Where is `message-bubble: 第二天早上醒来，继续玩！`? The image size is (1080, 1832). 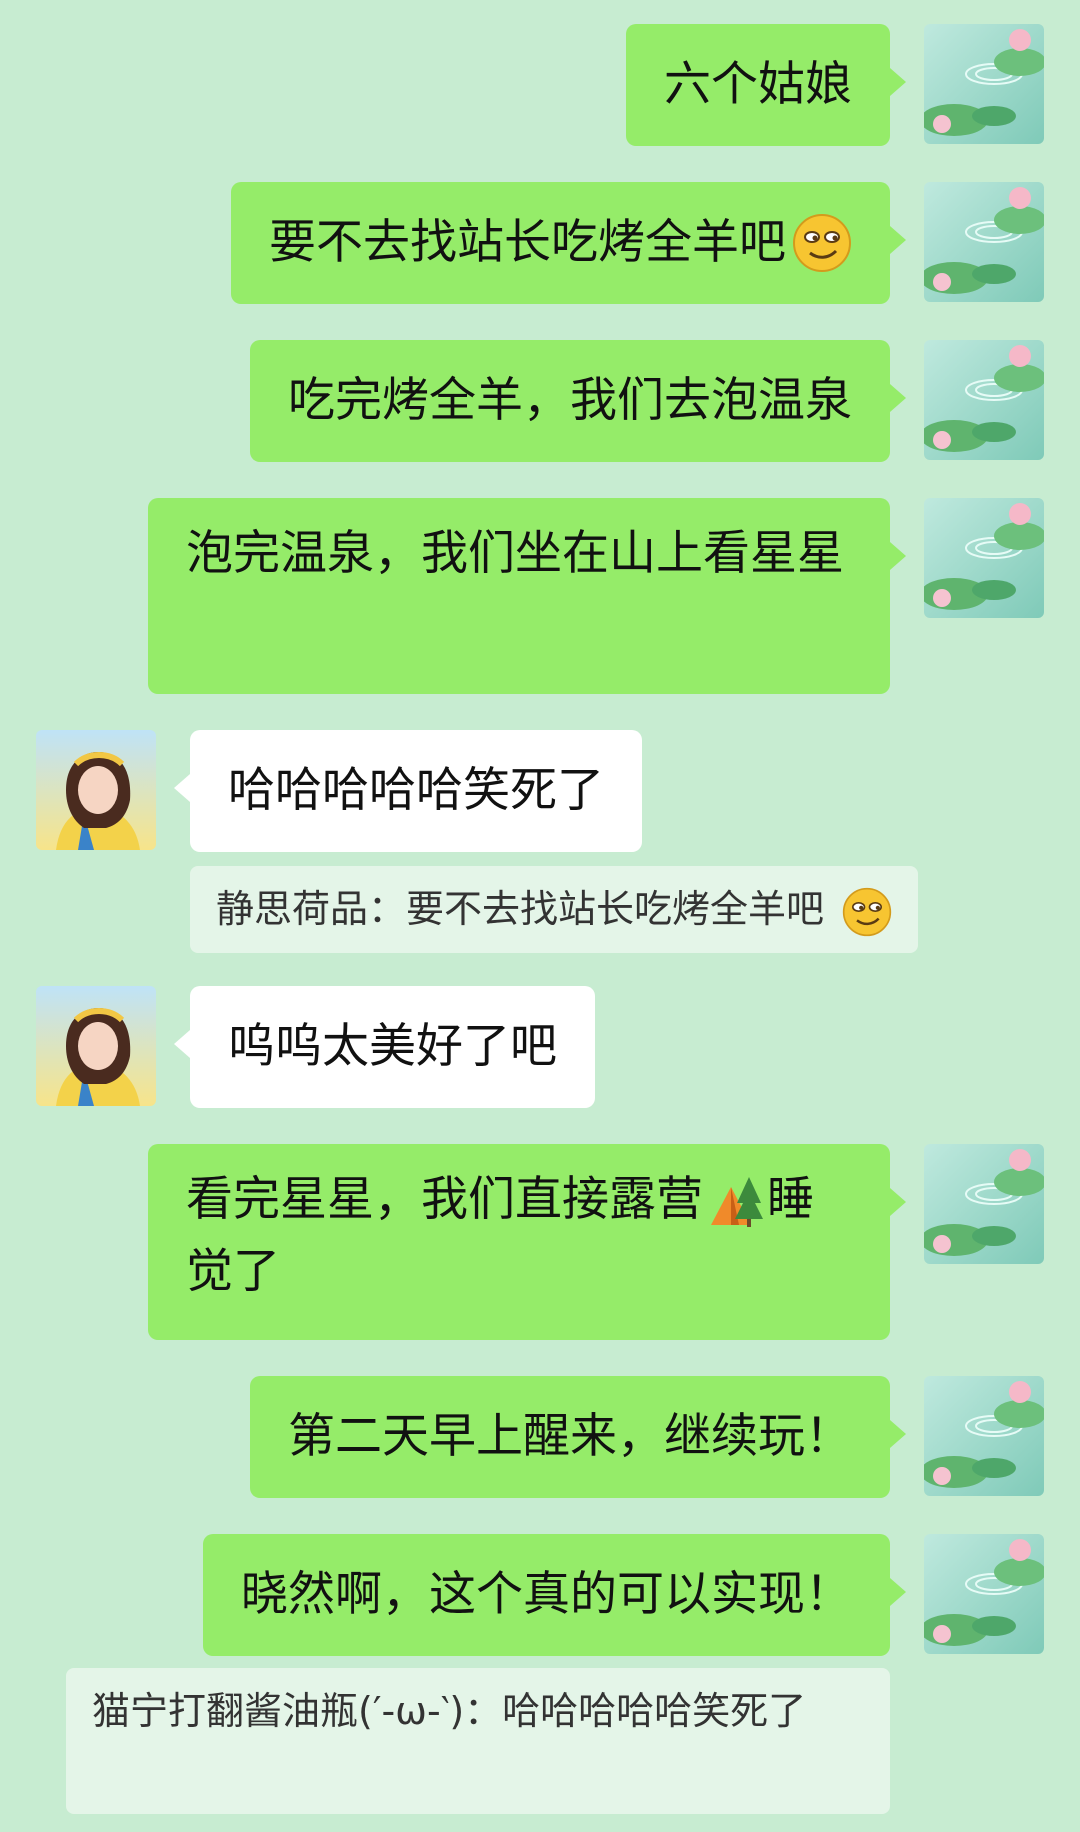
message-bubble: 第二天早上醒来，继续玩！ is located at coordinates (578, 1437).